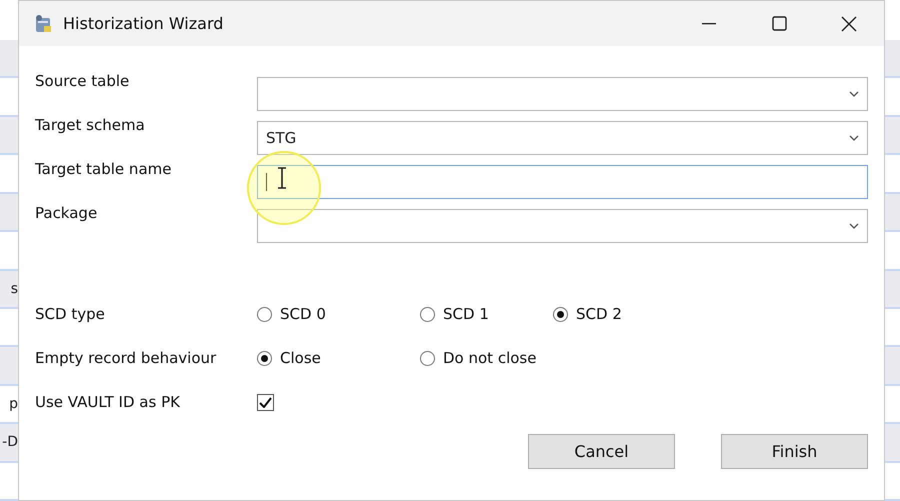  Describe the element at coordinates (338, 314) in the screenshot. I see `radio-option: SCD 0` at that location.